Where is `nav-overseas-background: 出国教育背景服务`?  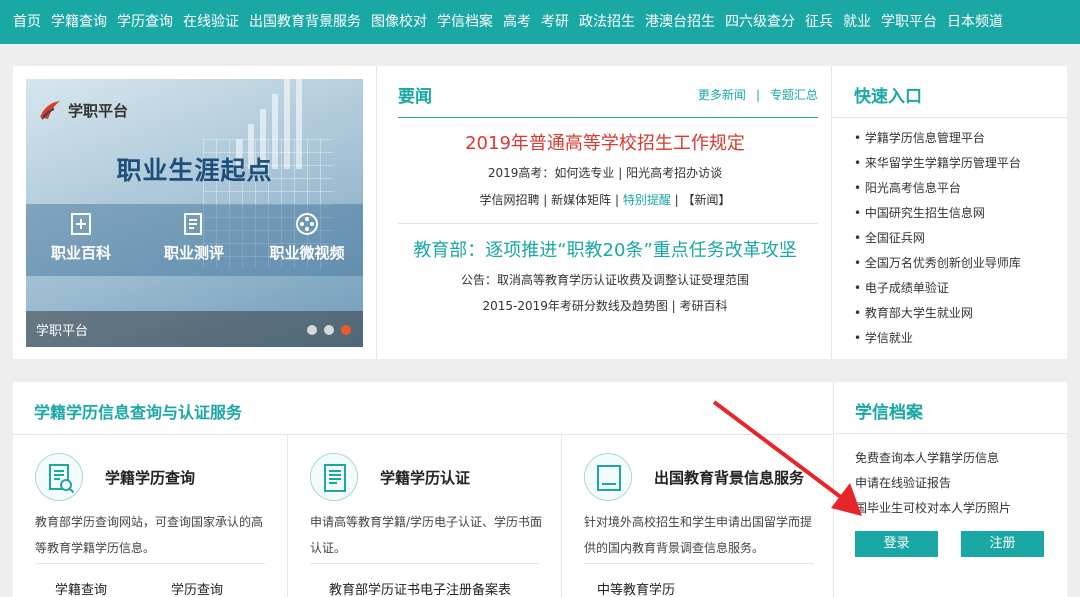
nav-overseas-background: 出国教育背景服务 is located at coordinates (305, 22).